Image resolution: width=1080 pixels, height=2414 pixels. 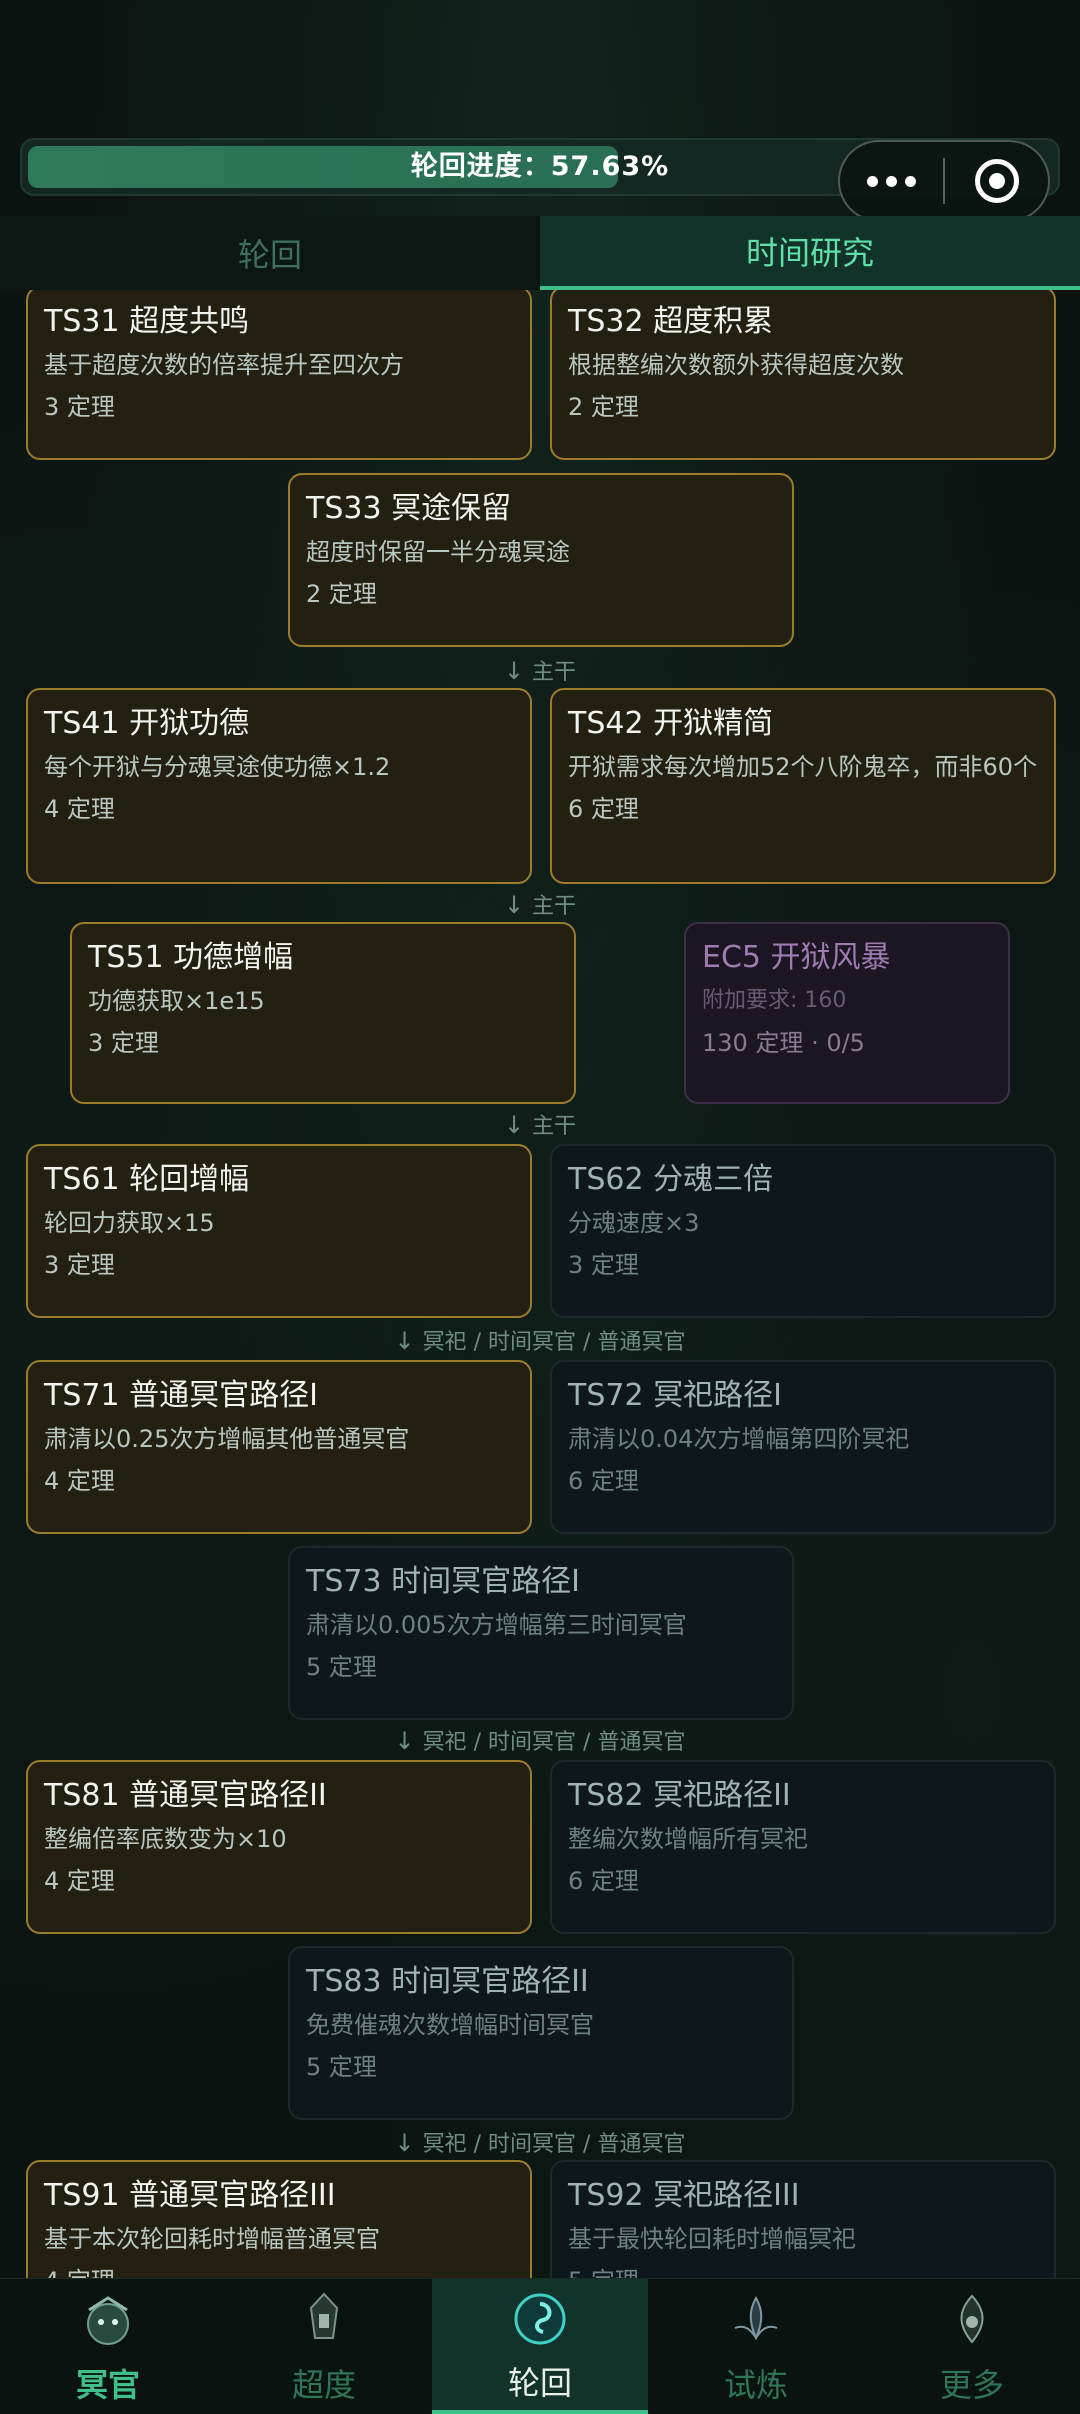 I want to click on study-title: TS91 普通冥官路径III, so click(x=190, y=2195).